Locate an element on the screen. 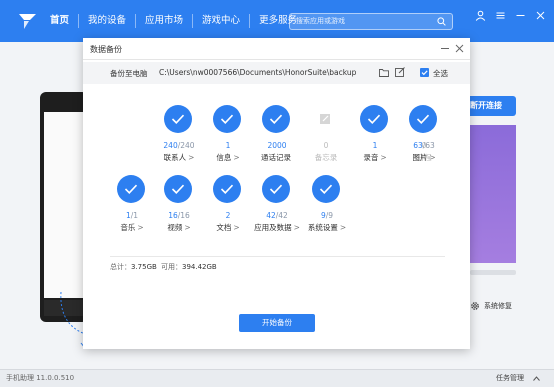  item-label: 图片 > is located at coordinates (424, 157).